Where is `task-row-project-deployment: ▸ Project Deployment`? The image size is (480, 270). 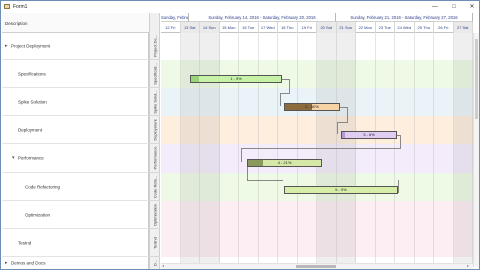
task-row-project-deployment: ▸ Project Deployment is located at coordinates (75, 46).